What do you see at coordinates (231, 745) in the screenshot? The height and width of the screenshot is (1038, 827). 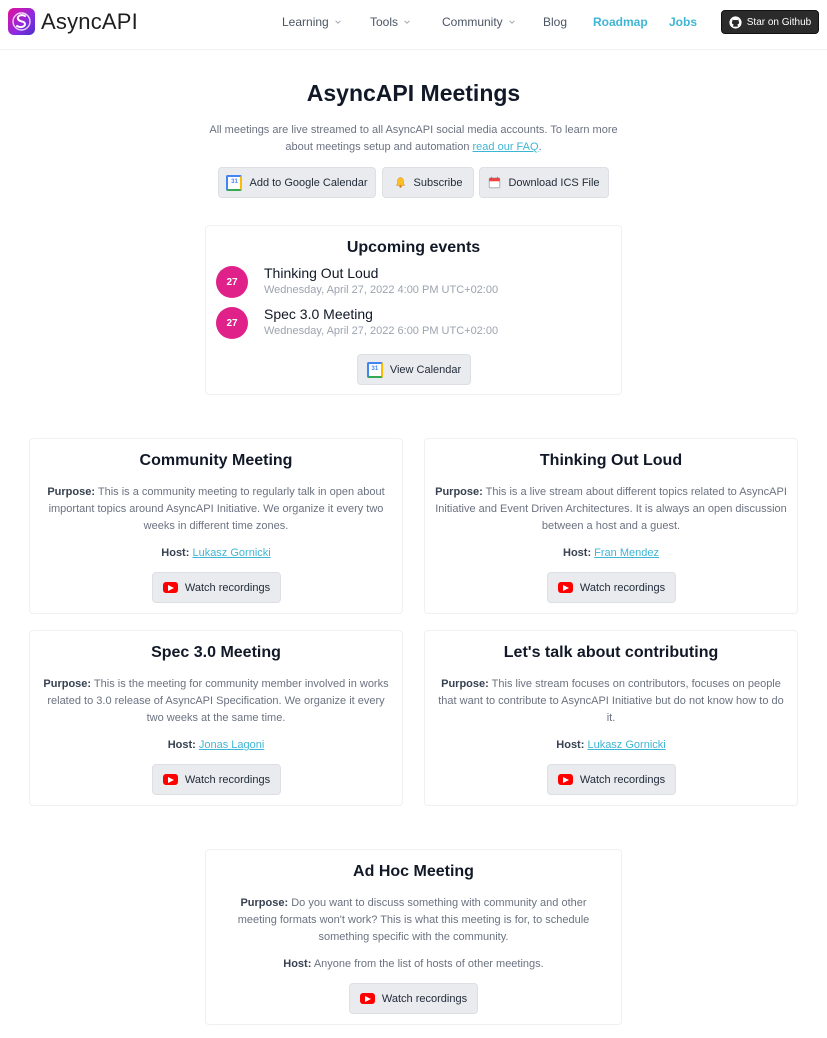 I see `host-link: Jonas Lagoni` at bounding box center [231, 745].